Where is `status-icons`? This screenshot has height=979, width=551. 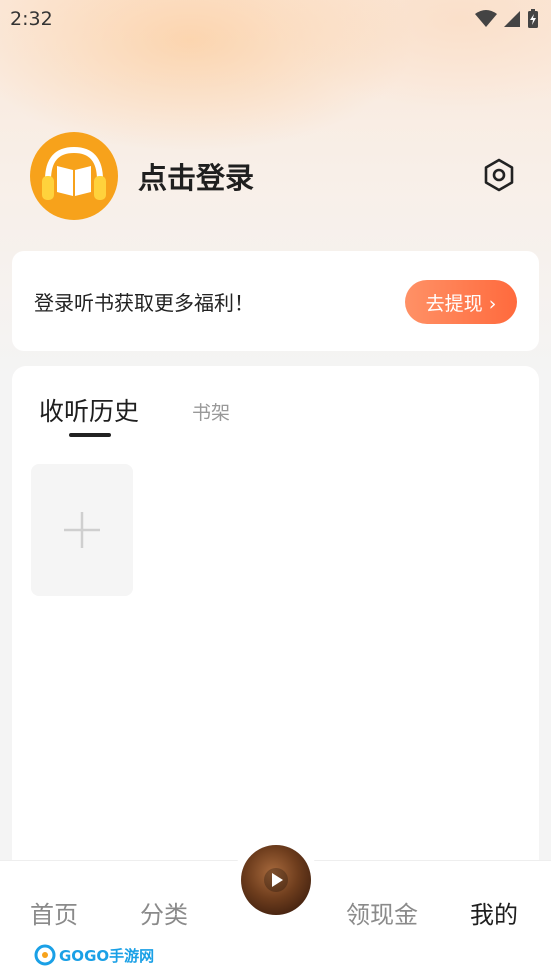 status-icons is located at coordinates (507, 19).